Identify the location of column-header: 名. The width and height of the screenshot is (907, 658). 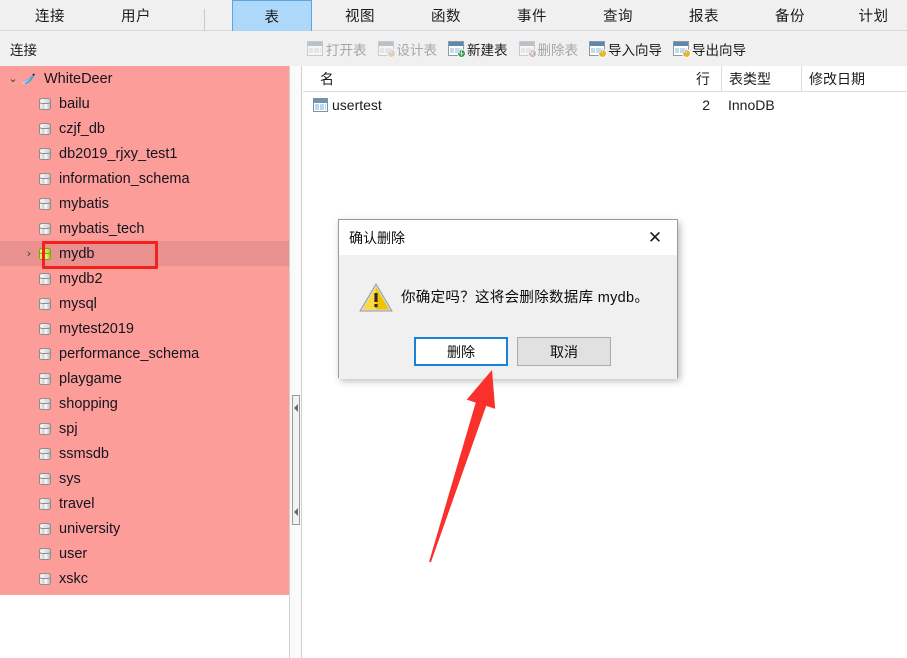
(454, 79).